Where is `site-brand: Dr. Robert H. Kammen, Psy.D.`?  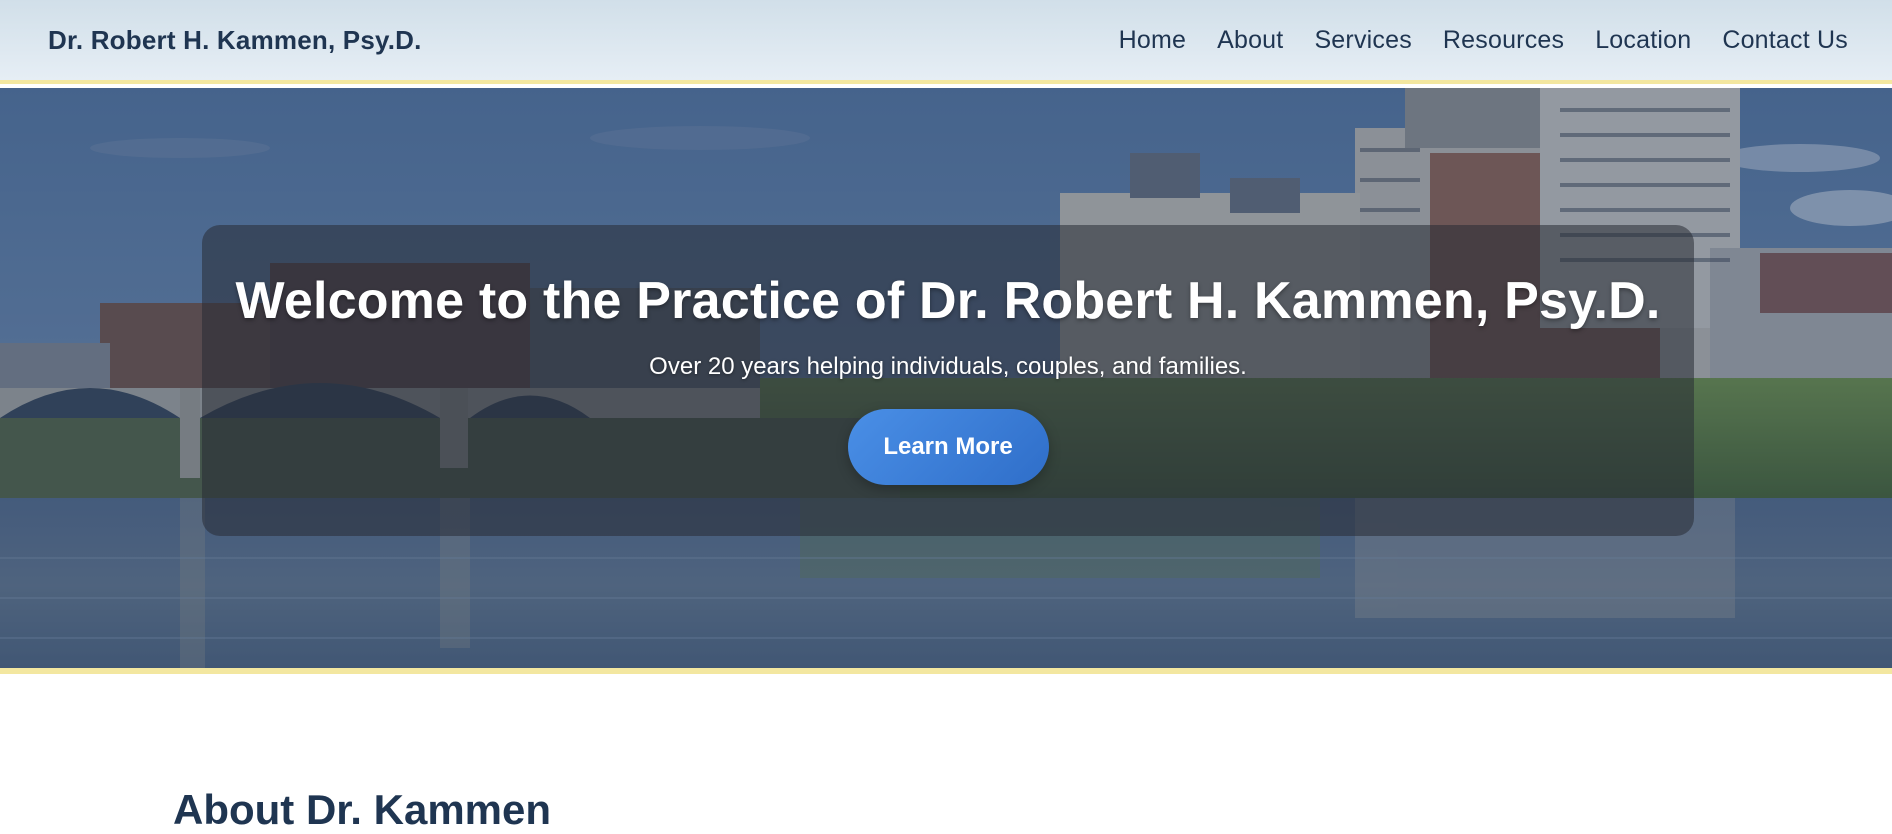 site-brand: Dr. Robert H. Kammen, Psy.D. is located at coordinates (235, 40).